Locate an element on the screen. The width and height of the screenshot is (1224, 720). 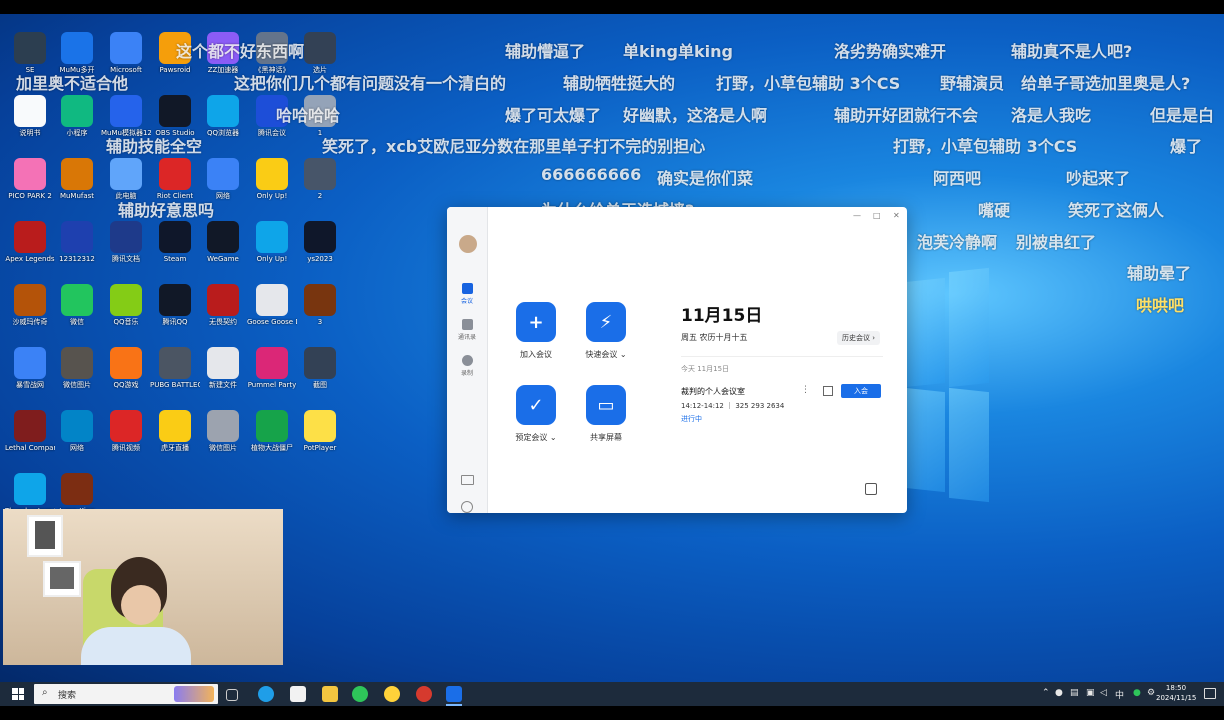
chevron-up-icon: ⌃ is located at coordinates (1046, 693).